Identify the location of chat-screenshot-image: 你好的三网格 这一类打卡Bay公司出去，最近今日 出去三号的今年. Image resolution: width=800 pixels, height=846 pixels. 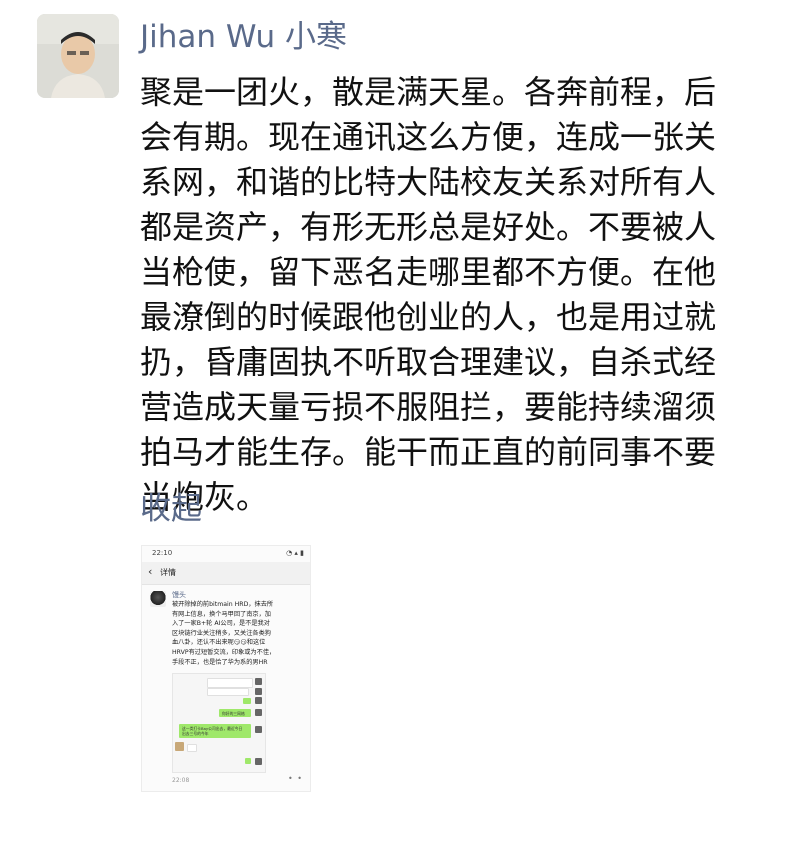
(219, 723).